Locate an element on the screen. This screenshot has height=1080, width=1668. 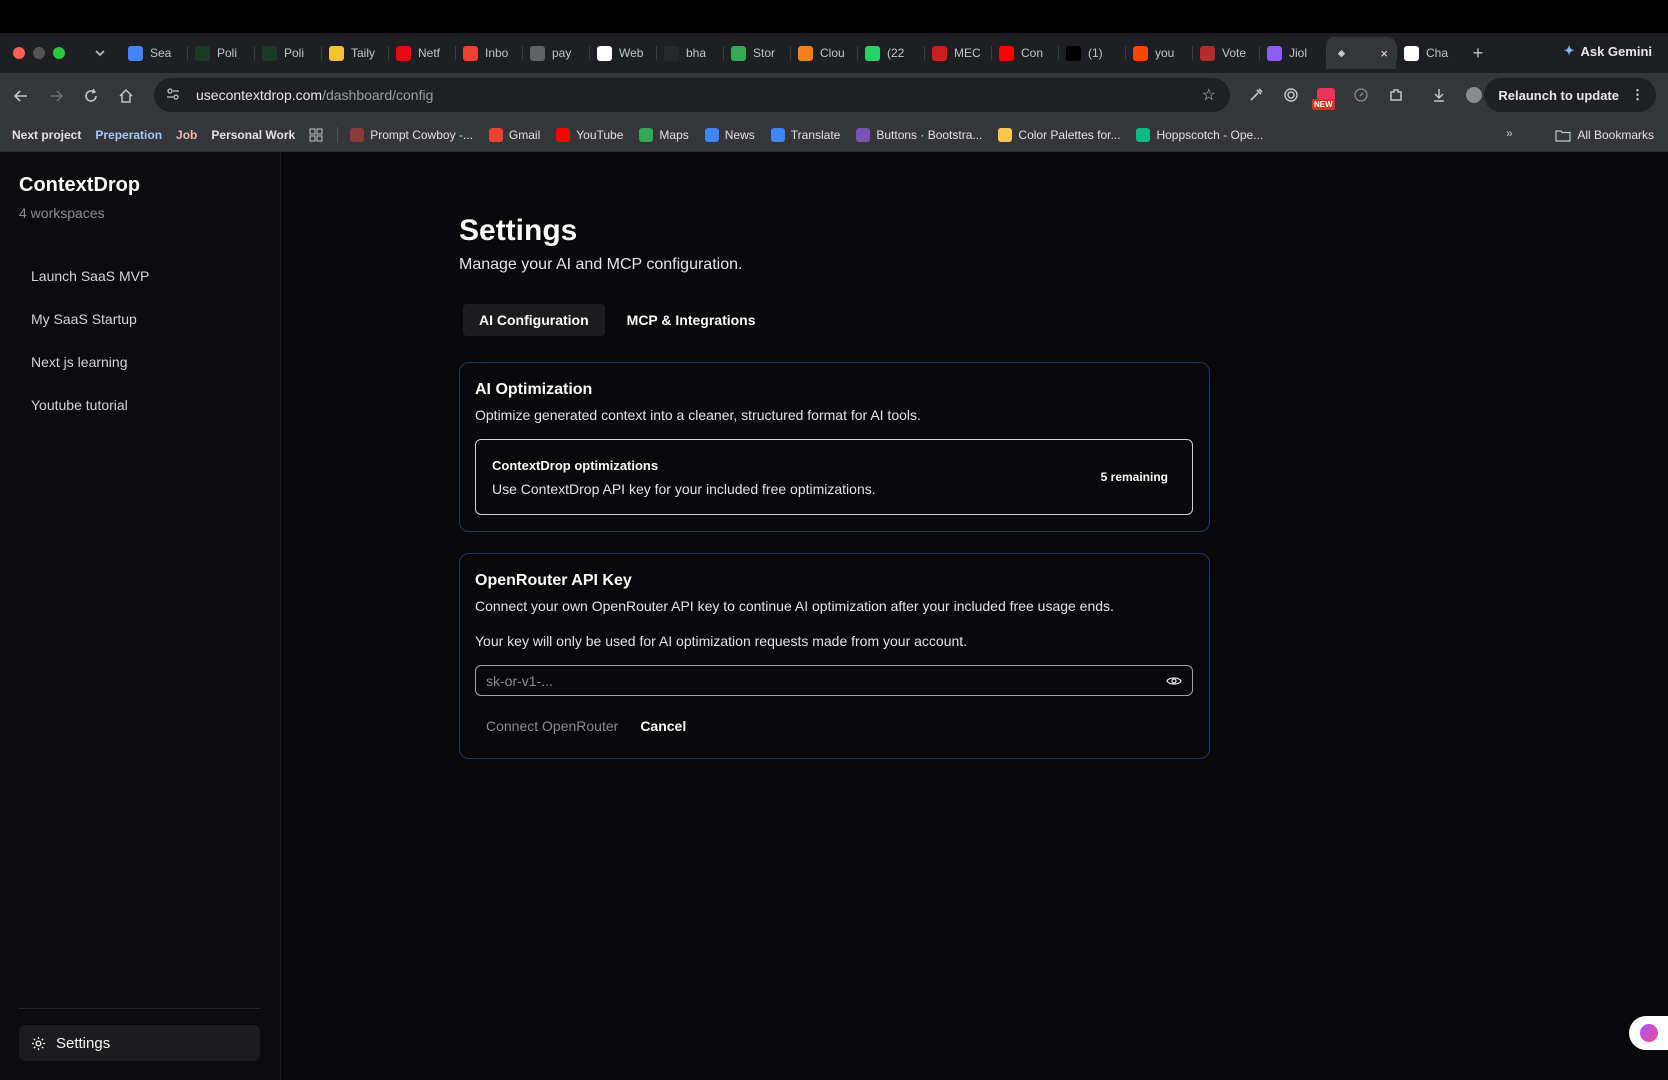
profile-avatar-icon is located at coordinates (1473, 95).